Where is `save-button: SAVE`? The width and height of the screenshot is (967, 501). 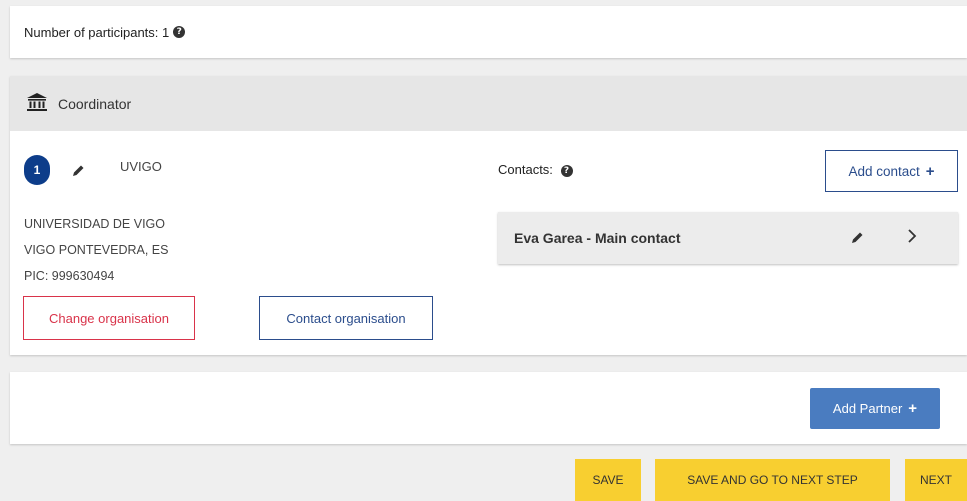 save-button: SAVE is located at coordinates (608, 480).